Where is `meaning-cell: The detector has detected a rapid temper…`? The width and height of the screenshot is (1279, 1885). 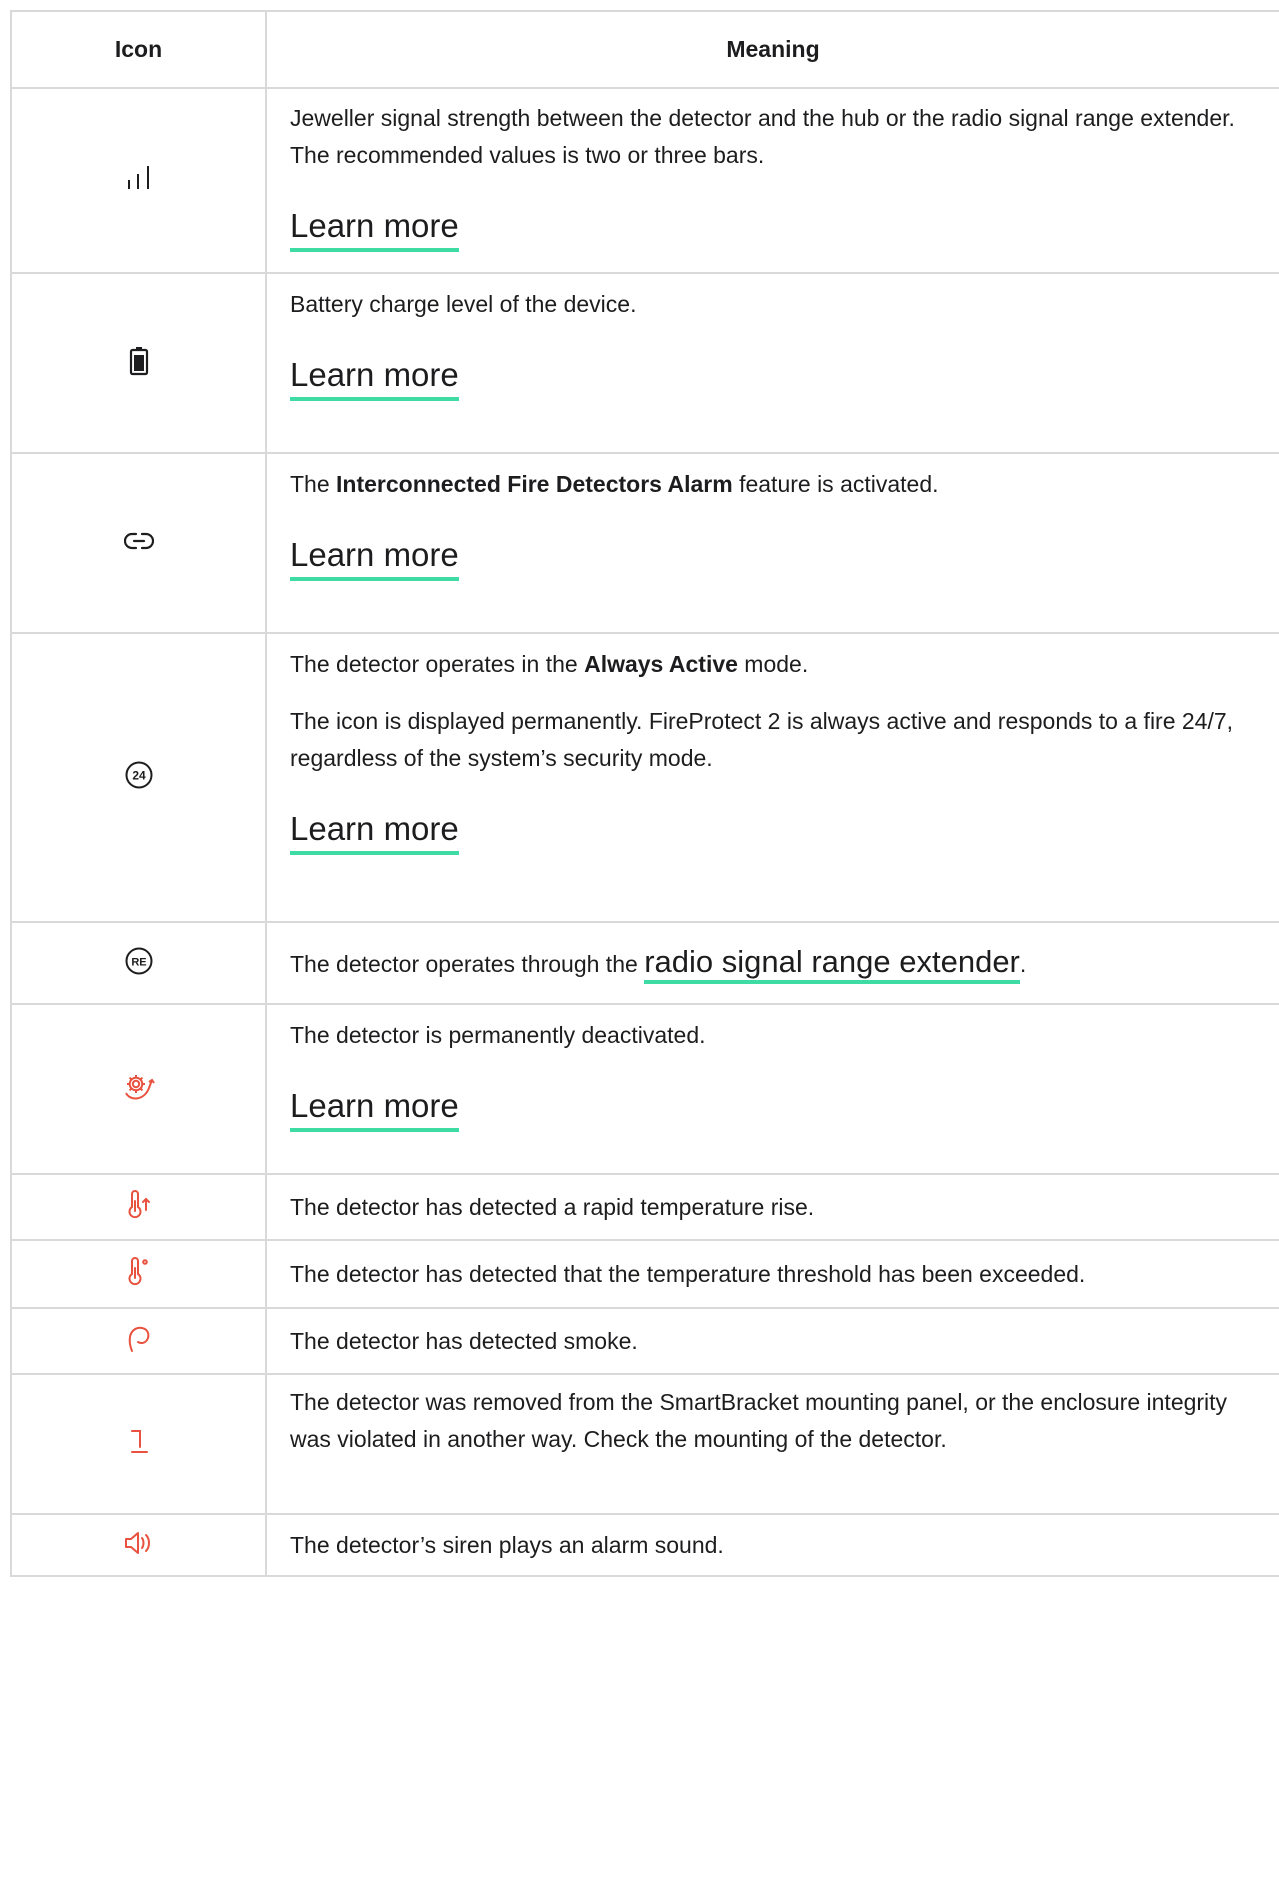 meaning-cell: The detector has detected a rapid temper… is located at coordinates (772, 1207).